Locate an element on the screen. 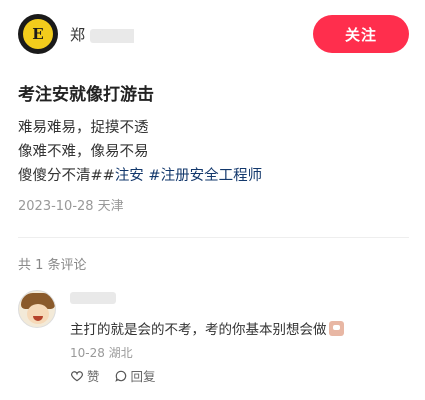 The width and height of the screenshot is (425, 400). comment-meta: 10-28 湖北 is located at coordinates (101, 353).